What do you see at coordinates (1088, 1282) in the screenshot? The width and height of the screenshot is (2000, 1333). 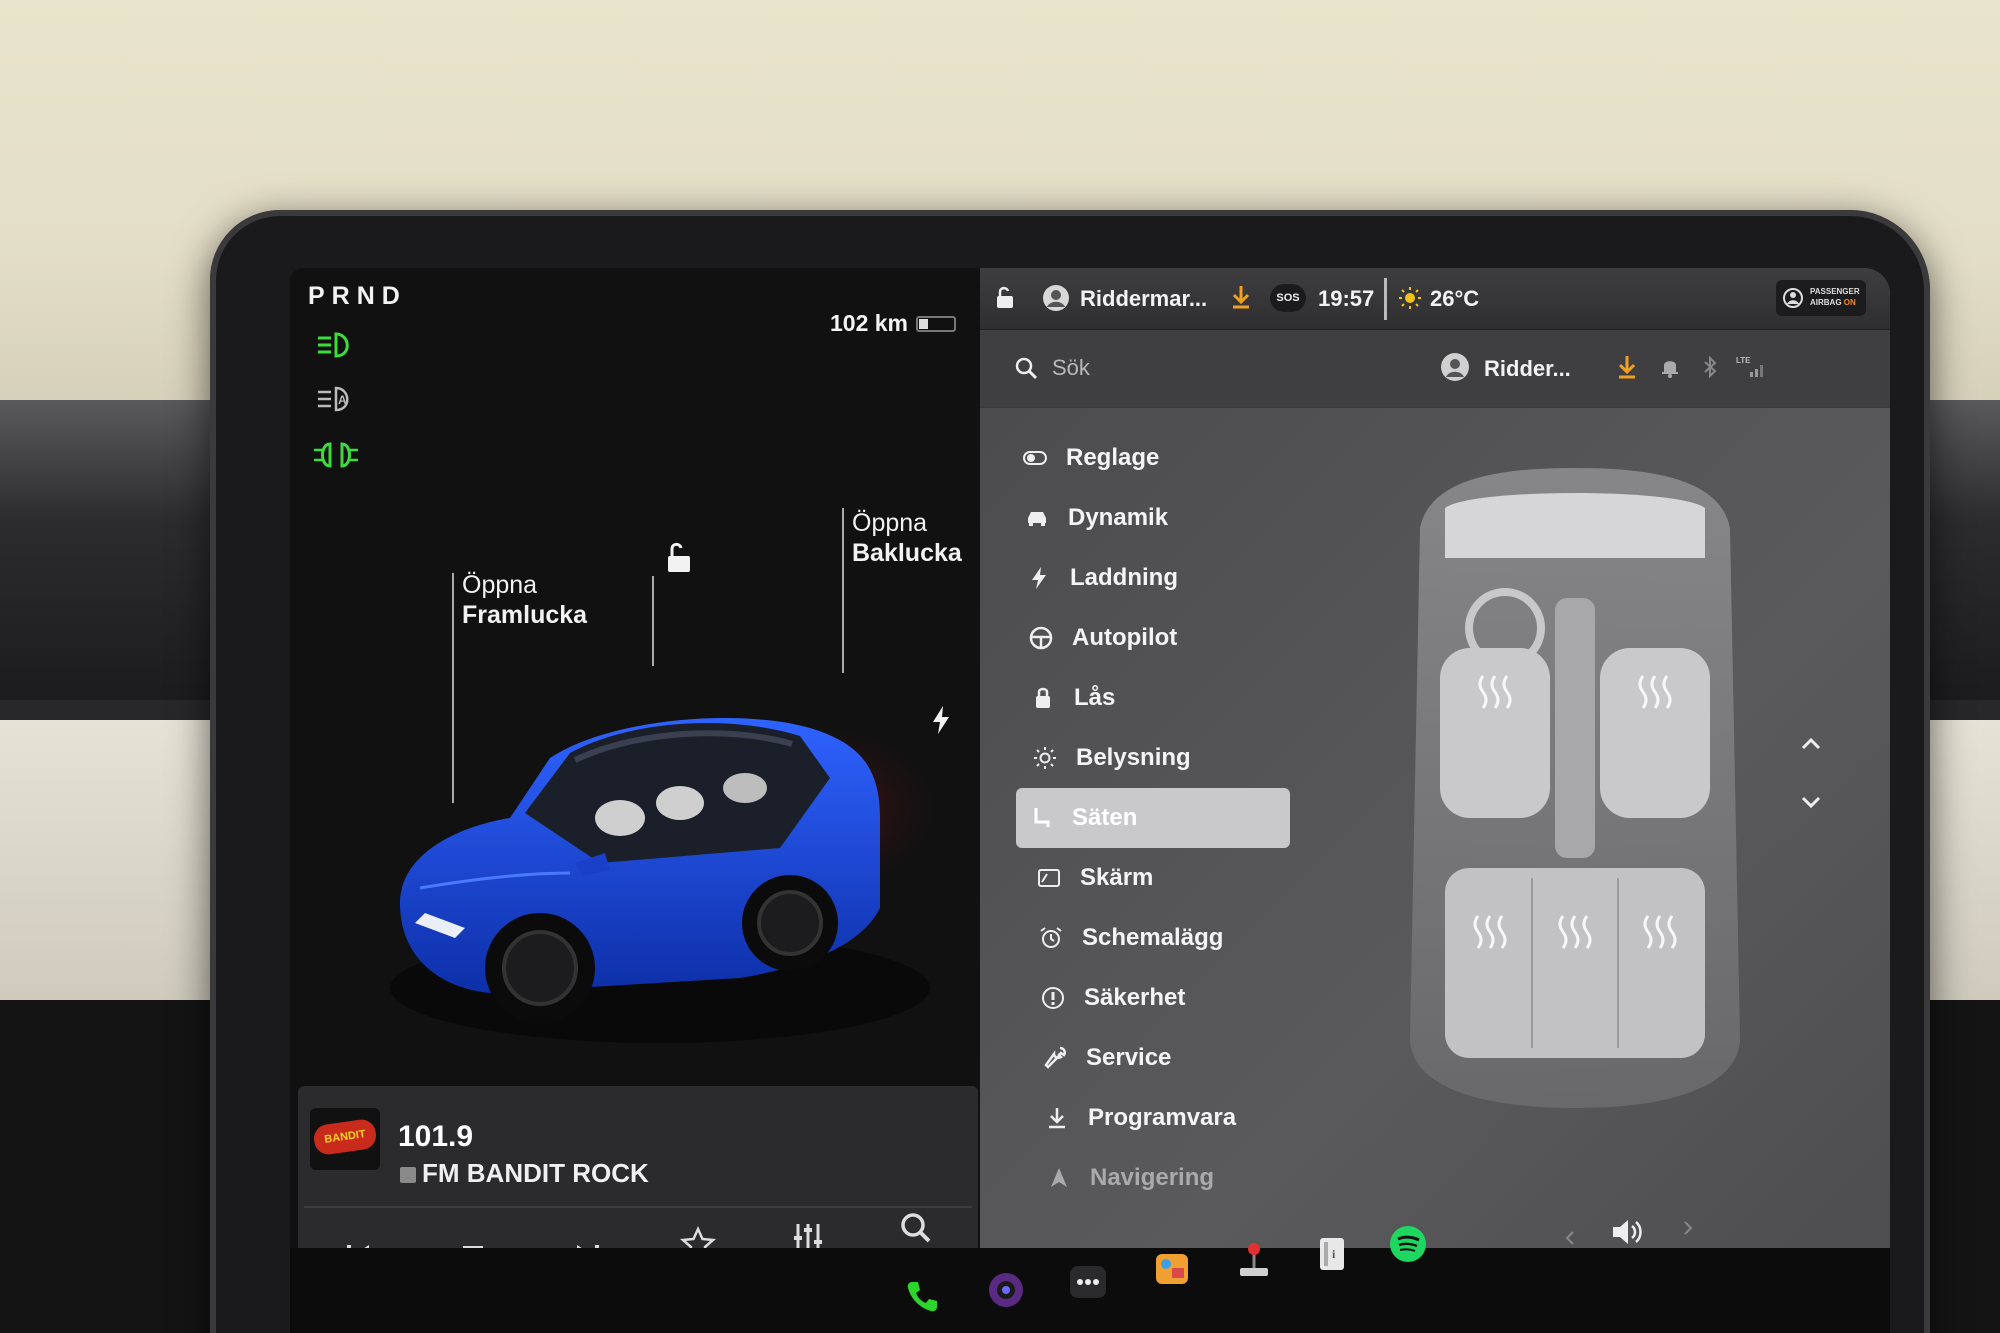 I see `more-apps-icon` at bounding box center [1088, 1282].